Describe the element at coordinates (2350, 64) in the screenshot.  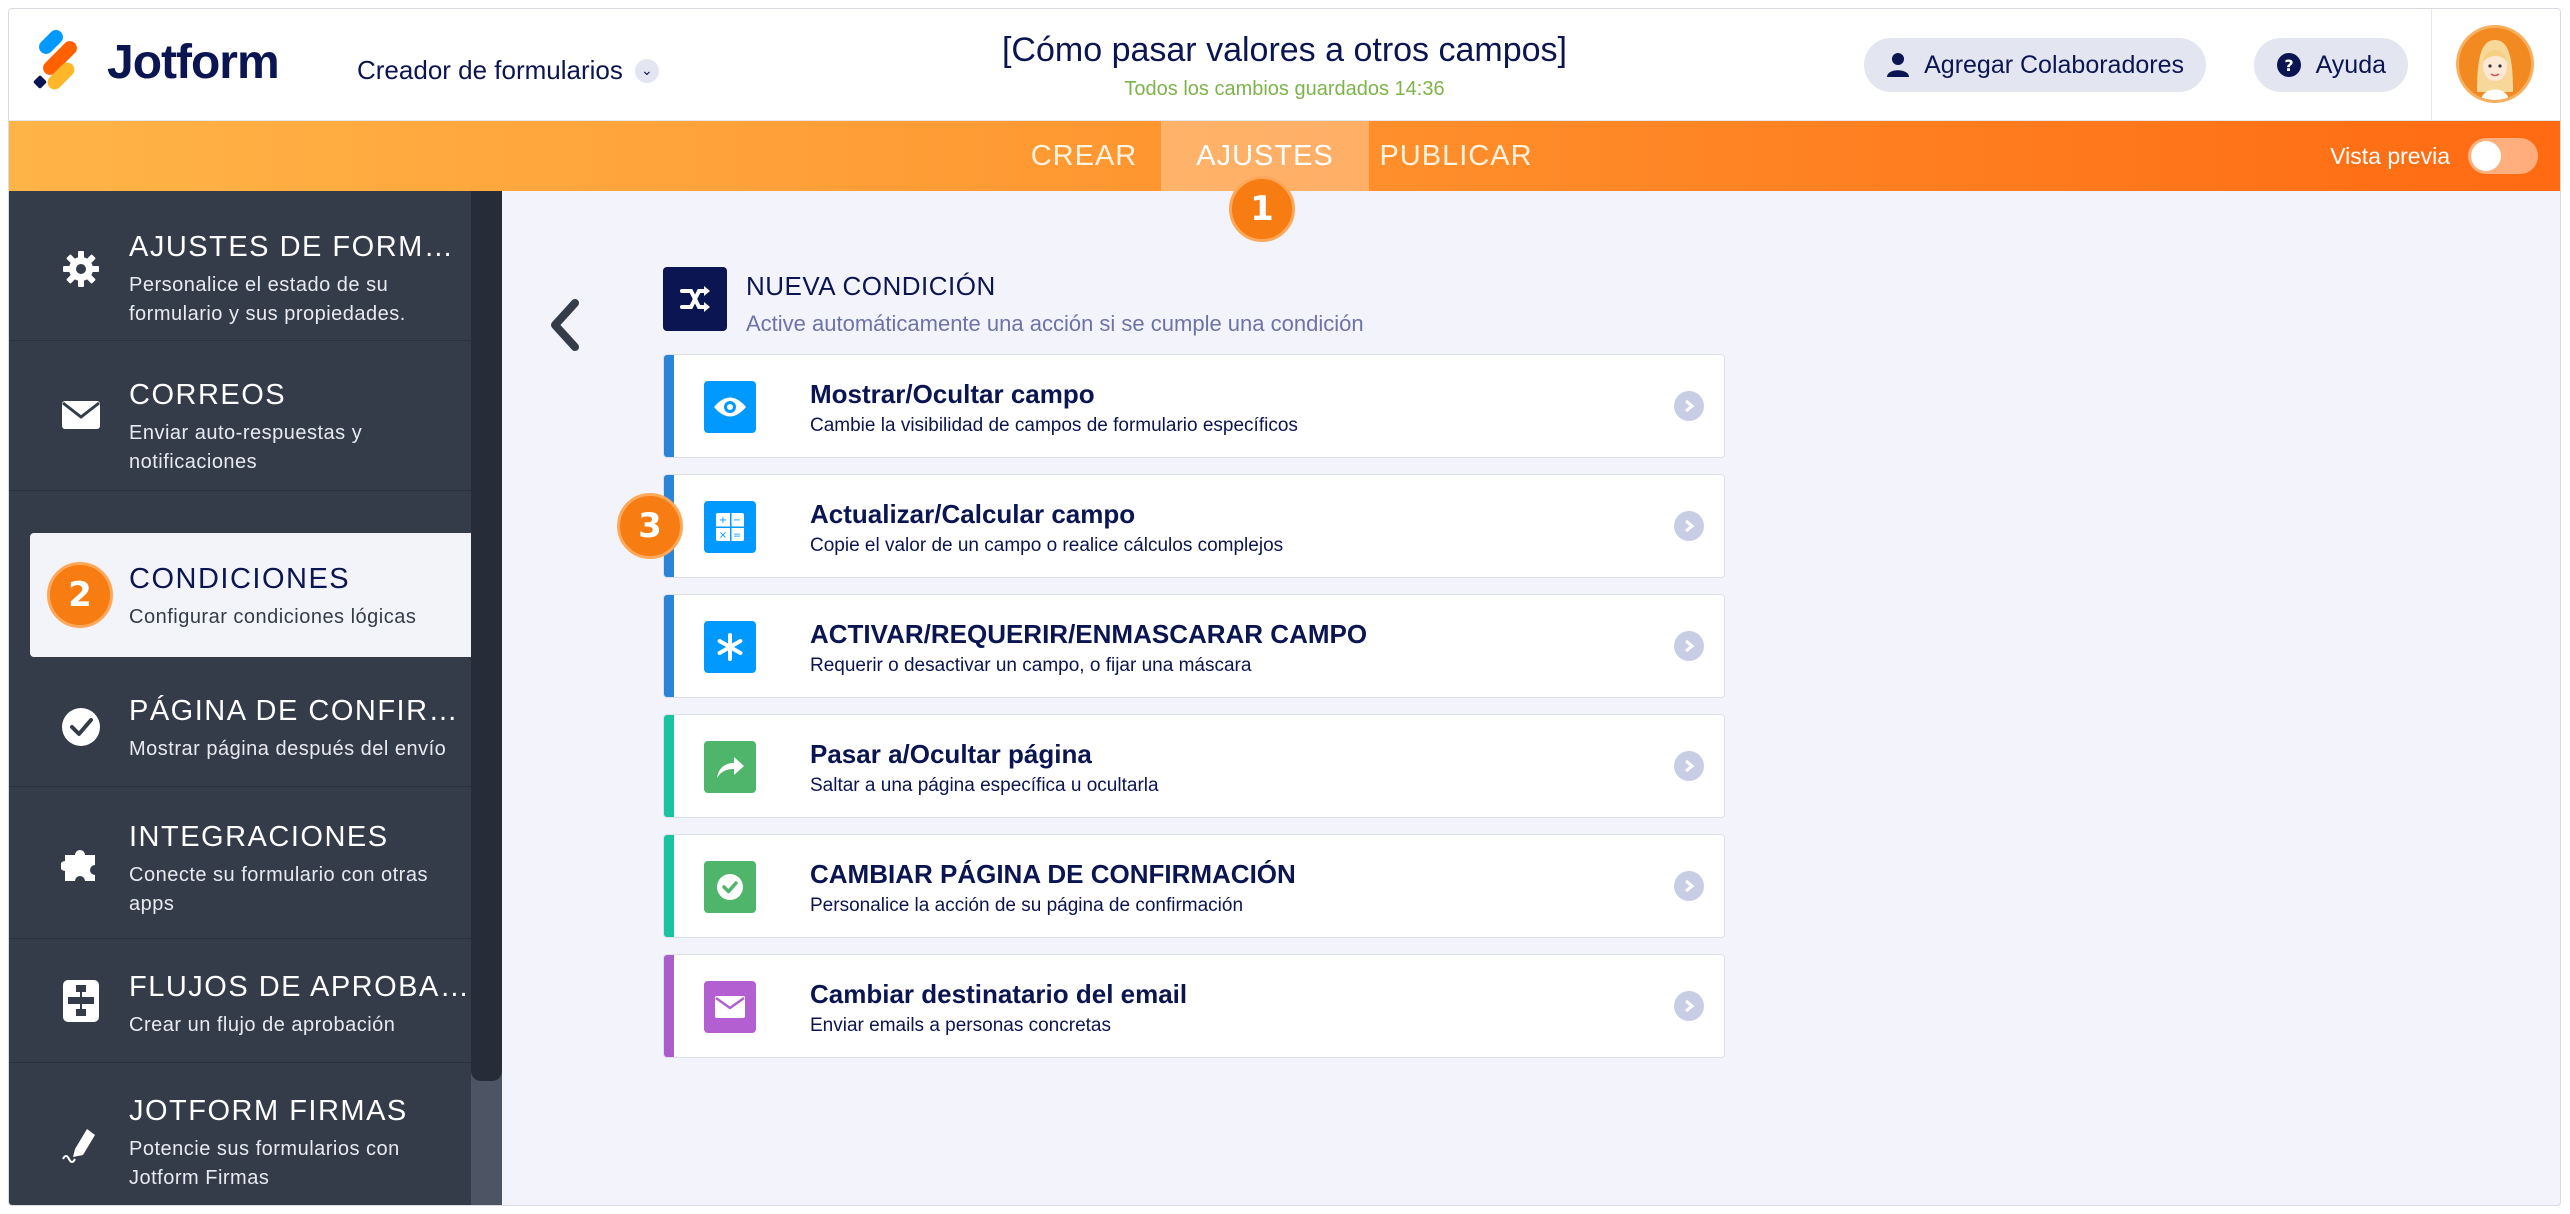
I see `help-label: Ayuda` at that location.